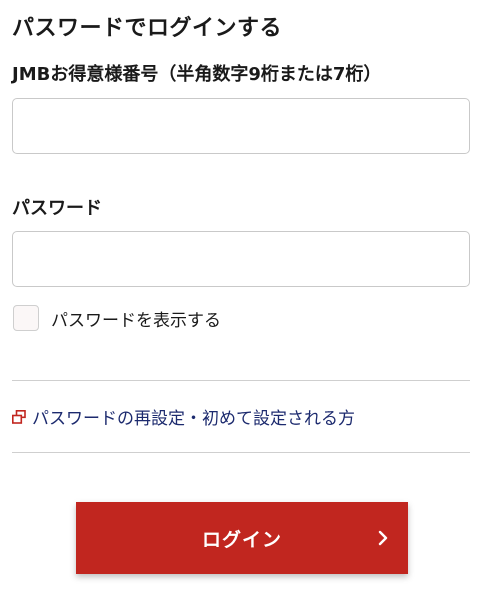  What do you see at coordinates (26, 318) in the screenshot?
I see `show-password-checkbox` at bounding box center [26, 318].